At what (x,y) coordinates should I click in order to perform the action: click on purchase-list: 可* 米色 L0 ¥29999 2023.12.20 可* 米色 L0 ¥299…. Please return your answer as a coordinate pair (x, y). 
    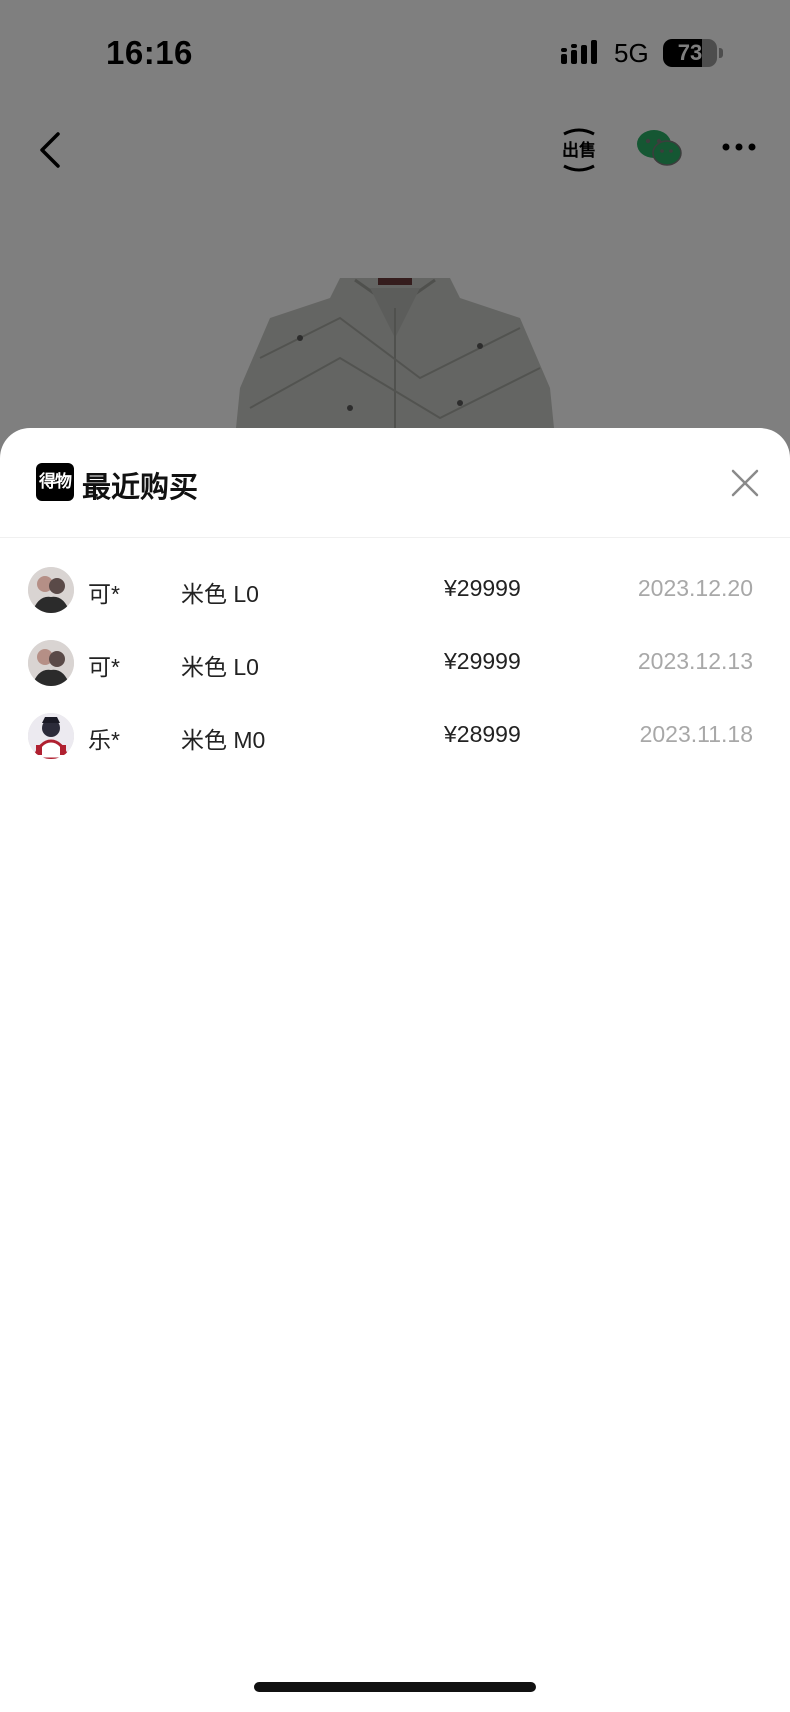
    Looking at the image, I should click on (395, 661).